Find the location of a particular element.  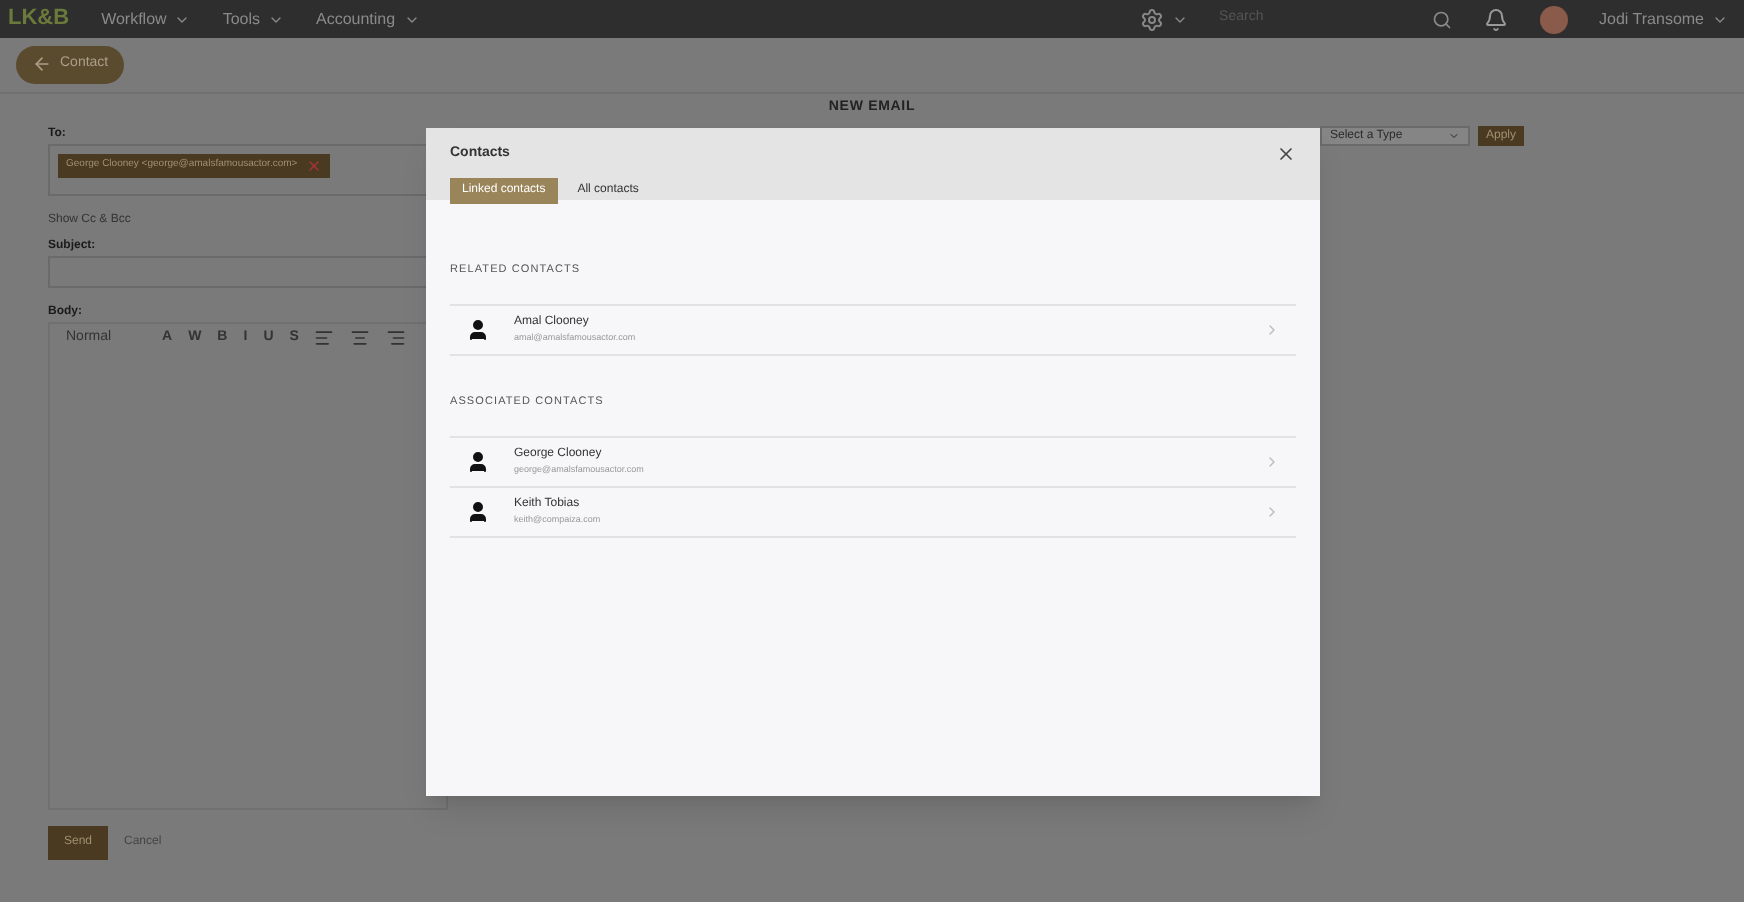

align-center-icon is located at coordinates (360, 338).